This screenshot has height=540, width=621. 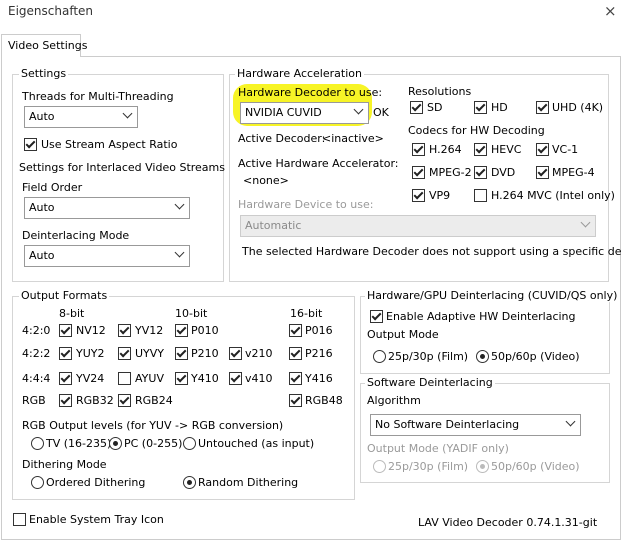 I want to click on tab-label: Video Settings, so click(x=48, y=45).